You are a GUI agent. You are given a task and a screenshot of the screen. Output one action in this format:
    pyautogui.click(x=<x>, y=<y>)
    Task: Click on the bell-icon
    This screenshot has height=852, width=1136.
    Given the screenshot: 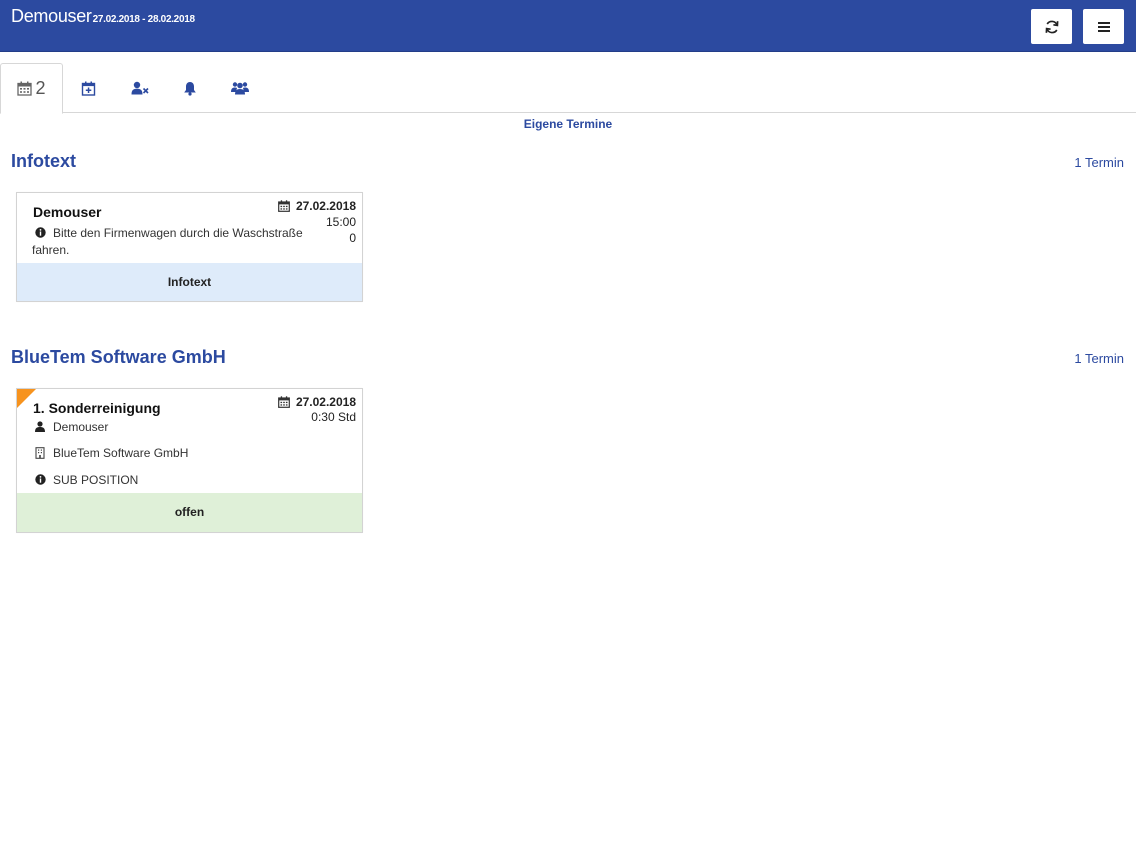 What is the action you would take?
    pyautogui.click(x=190, y=88)
    